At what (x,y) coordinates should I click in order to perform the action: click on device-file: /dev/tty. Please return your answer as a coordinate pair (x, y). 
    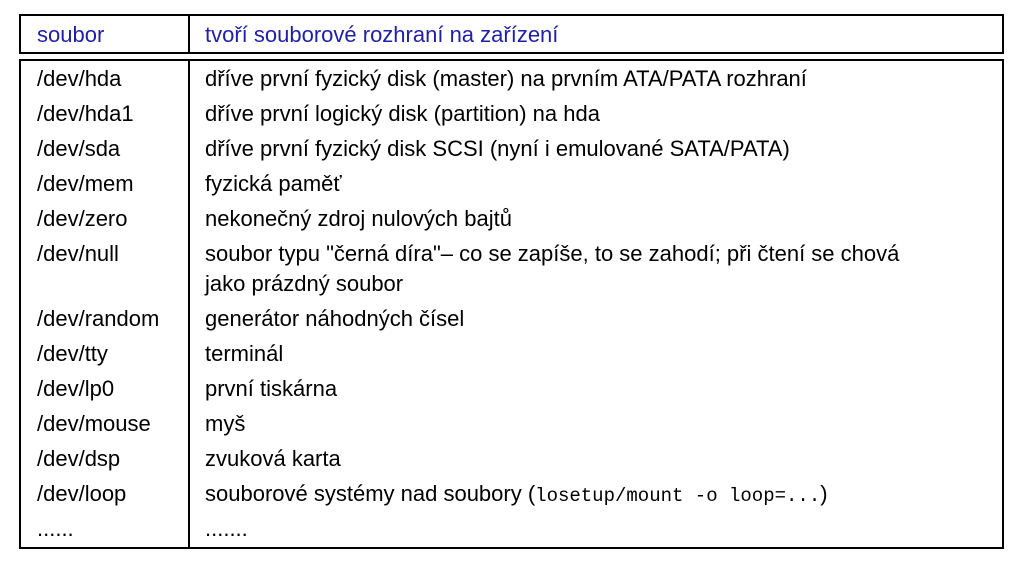
    Looking at the image, I should click on (72, 353).